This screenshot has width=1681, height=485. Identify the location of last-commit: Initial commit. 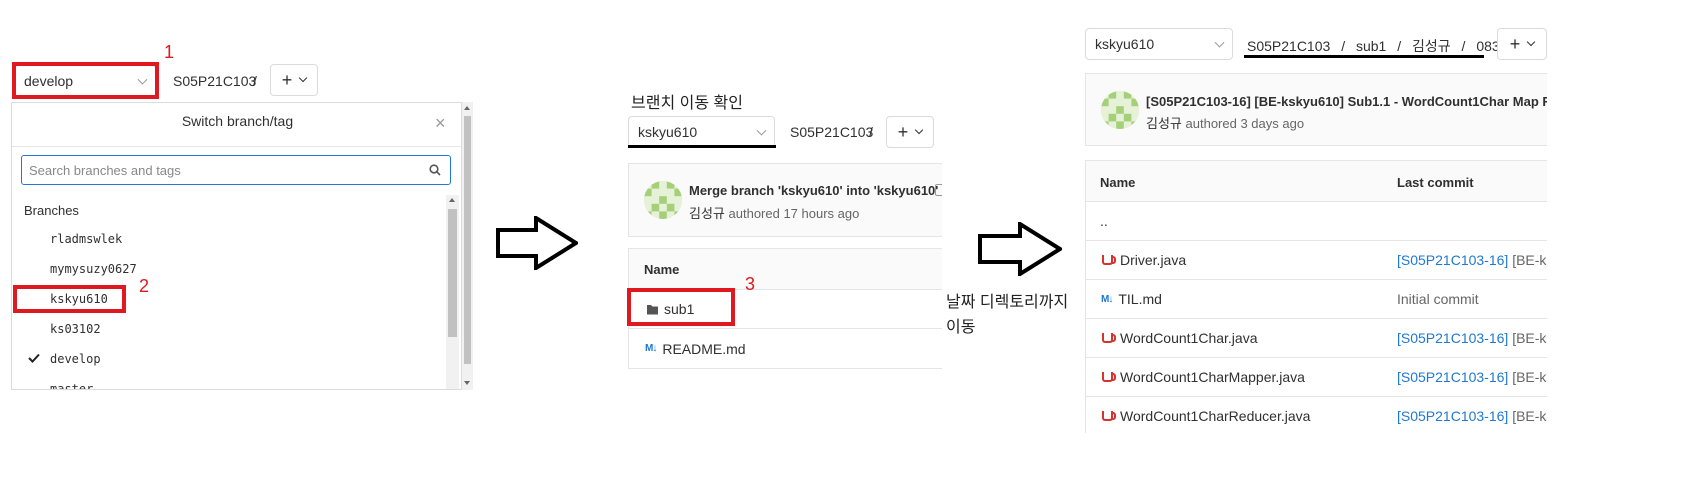
(1438, 299).